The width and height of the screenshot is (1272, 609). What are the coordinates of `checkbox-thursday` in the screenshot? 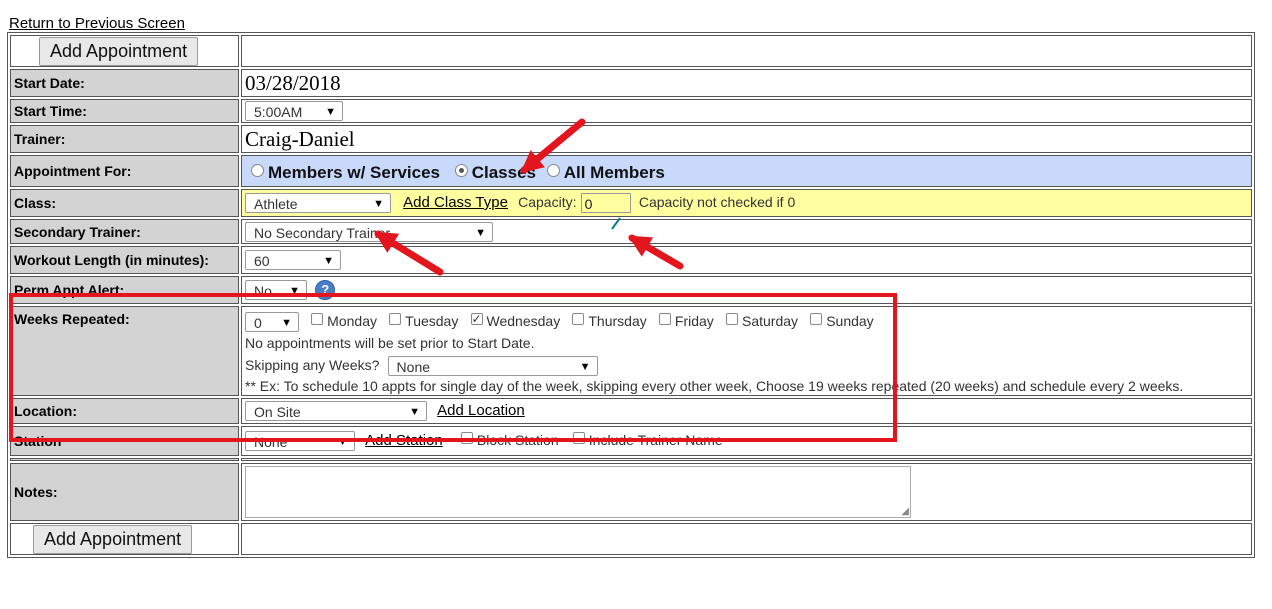 It's located at (578, 319).